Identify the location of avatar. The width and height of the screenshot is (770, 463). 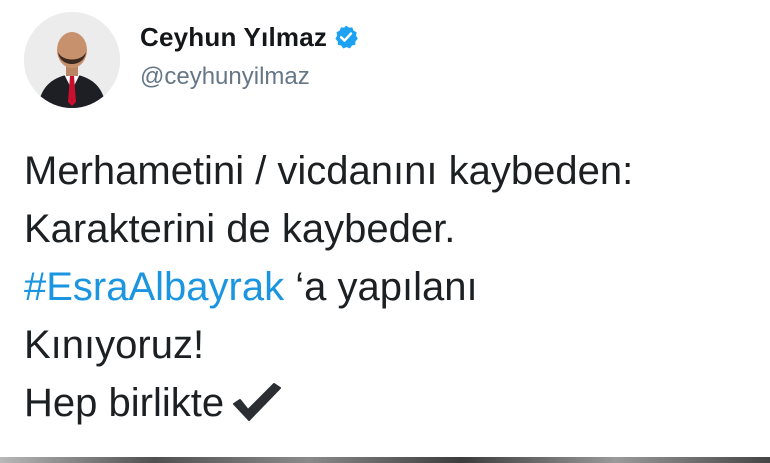
(72, 60).